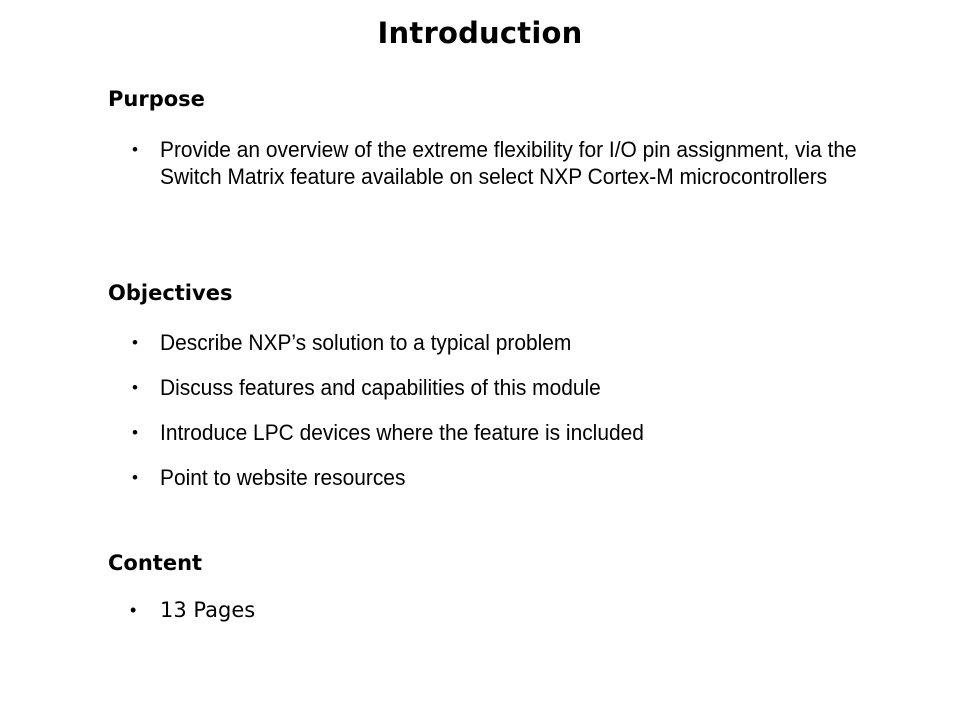 The width and height of the screenshot is (960, 720). I want to click on list-item: • 13 Pages, so click(508, 610).